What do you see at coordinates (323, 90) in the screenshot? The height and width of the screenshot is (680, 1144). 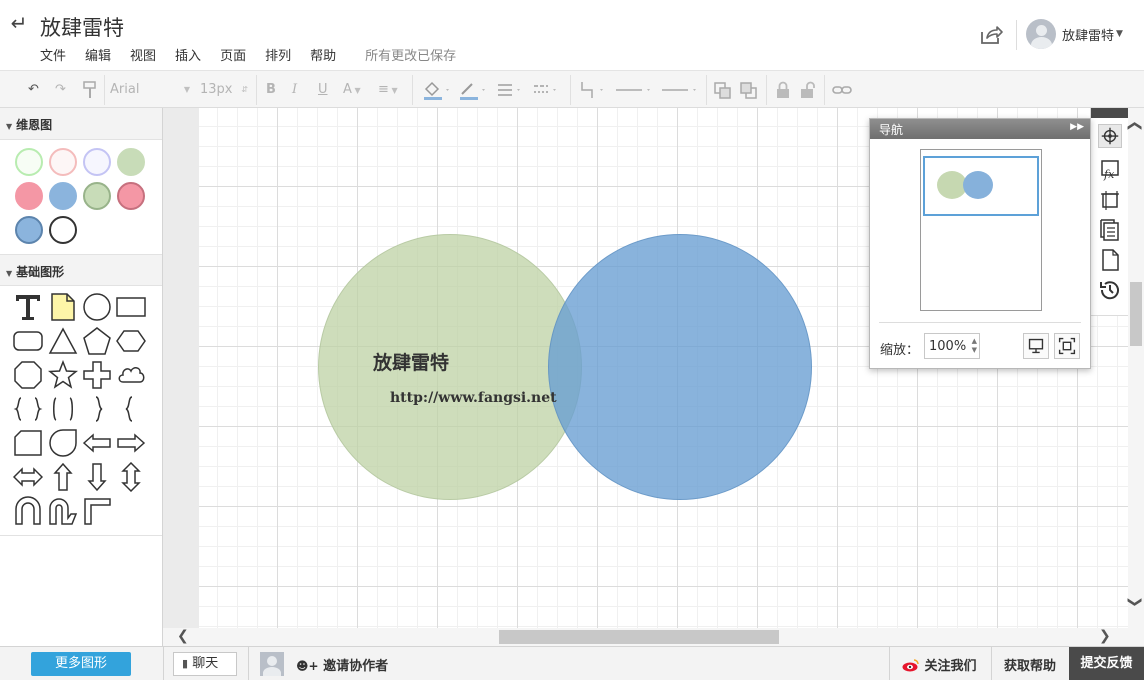 I see `underline-icon: U` at bounding box center [323, 90].